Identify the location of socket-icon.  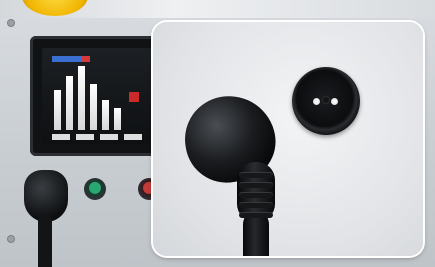
(326, 101).